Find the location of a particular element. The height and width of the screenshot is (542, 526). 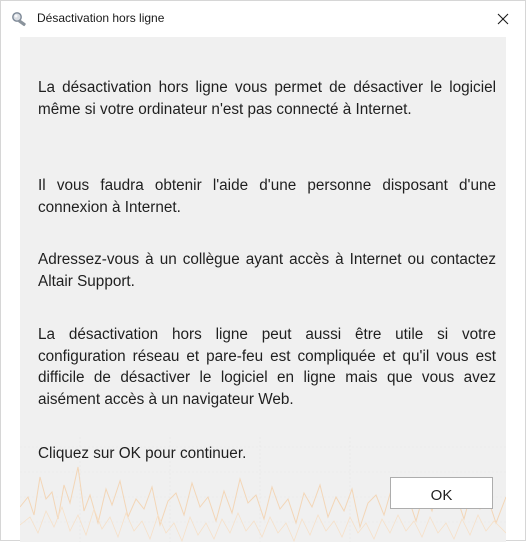

window-title: Désactivation hors ligne is located at coordinates (101, 18).